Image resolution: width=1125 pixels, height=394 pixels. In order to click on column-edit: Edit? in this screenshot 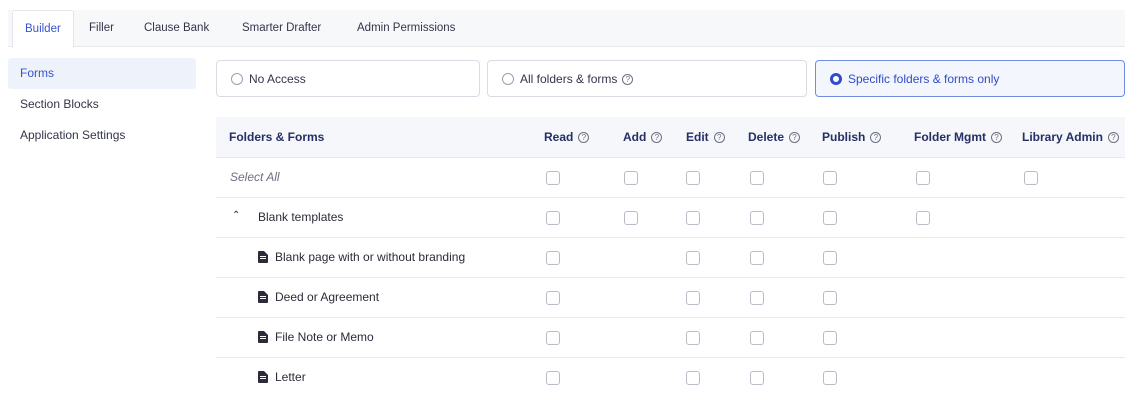, I will do `click(705, 137)`.